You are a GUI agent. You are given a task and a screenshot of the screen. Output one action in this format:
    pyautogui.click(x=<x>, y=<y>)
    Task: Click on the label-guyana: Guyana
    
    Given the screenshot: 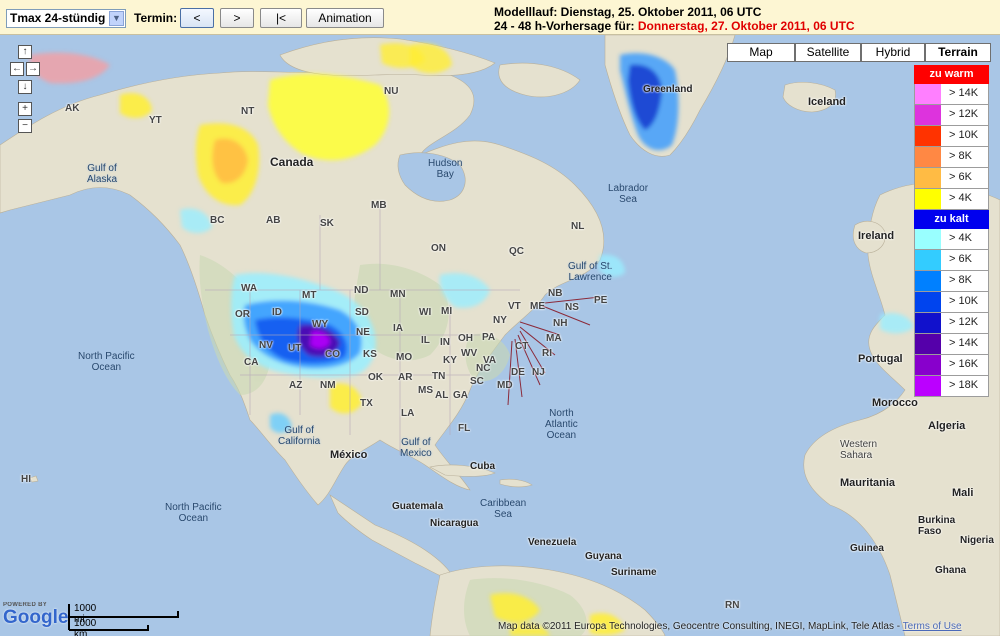 What is the action you would take?
    pyautogui.click(x=603, y=556)
    